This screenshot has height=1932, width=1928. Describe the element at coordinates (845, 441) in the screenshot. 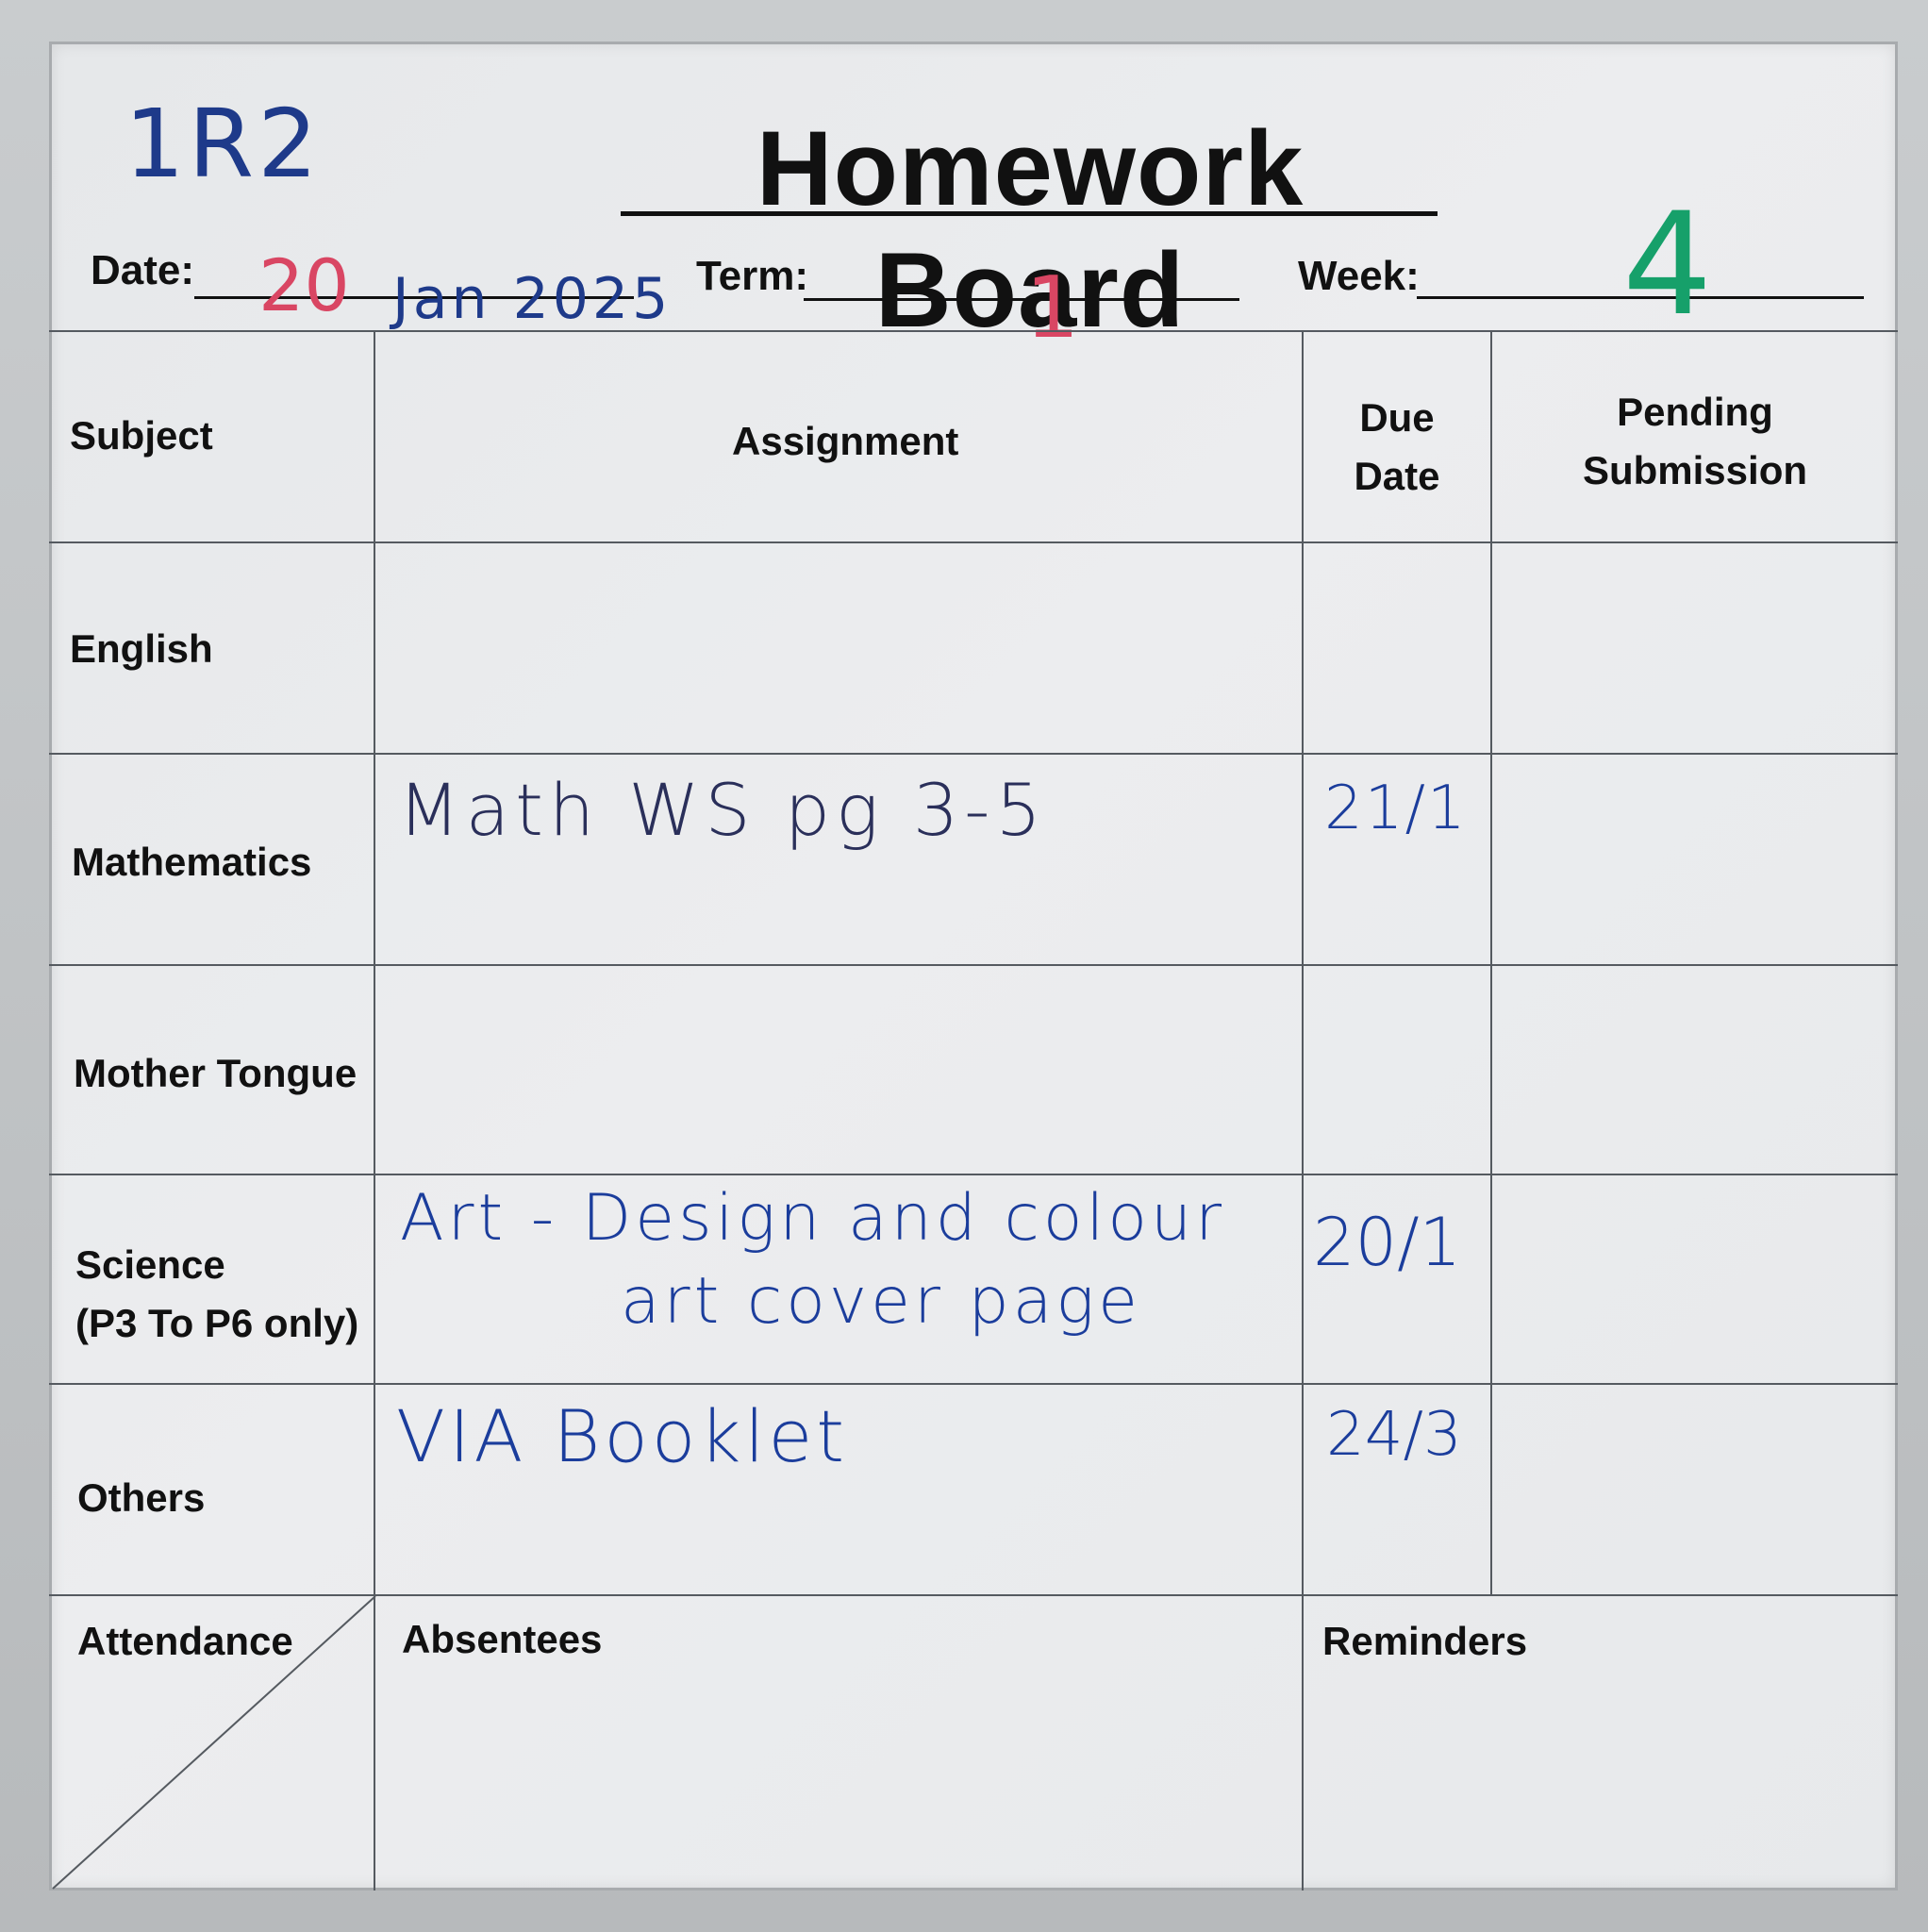

I see `header-assignment: Assignment` at that location.